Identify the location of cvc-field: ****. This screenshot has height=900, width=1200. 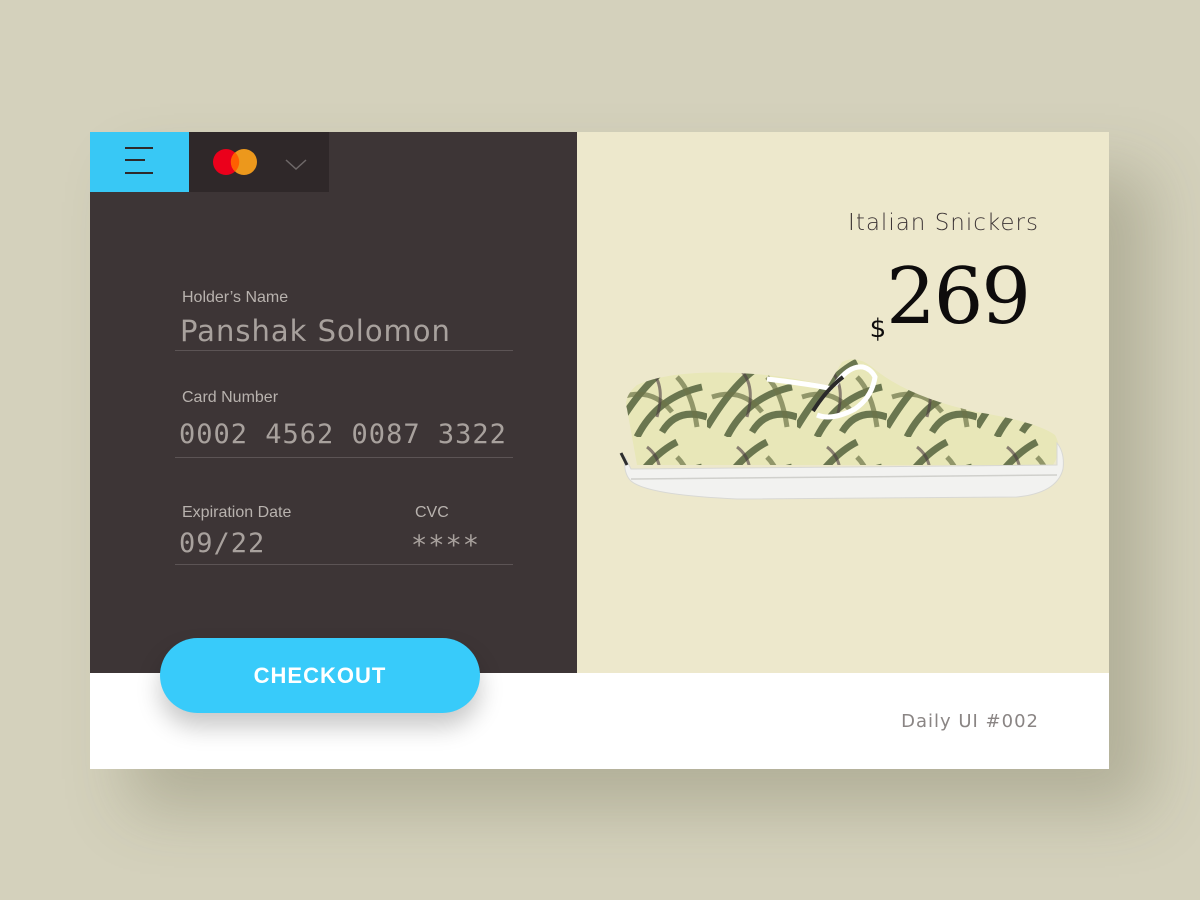
(445, 545).